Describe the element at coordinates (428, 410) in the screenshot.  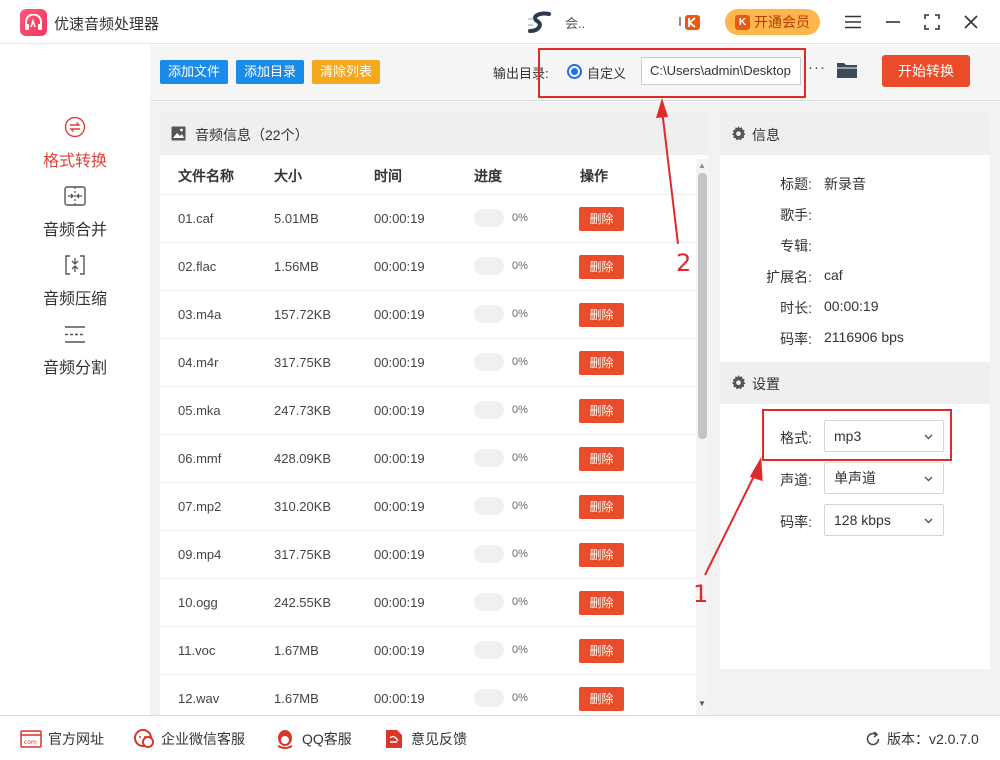
I see `table-row: 05.mka 247.73KB 00:00:19 0% 删除` at that location.